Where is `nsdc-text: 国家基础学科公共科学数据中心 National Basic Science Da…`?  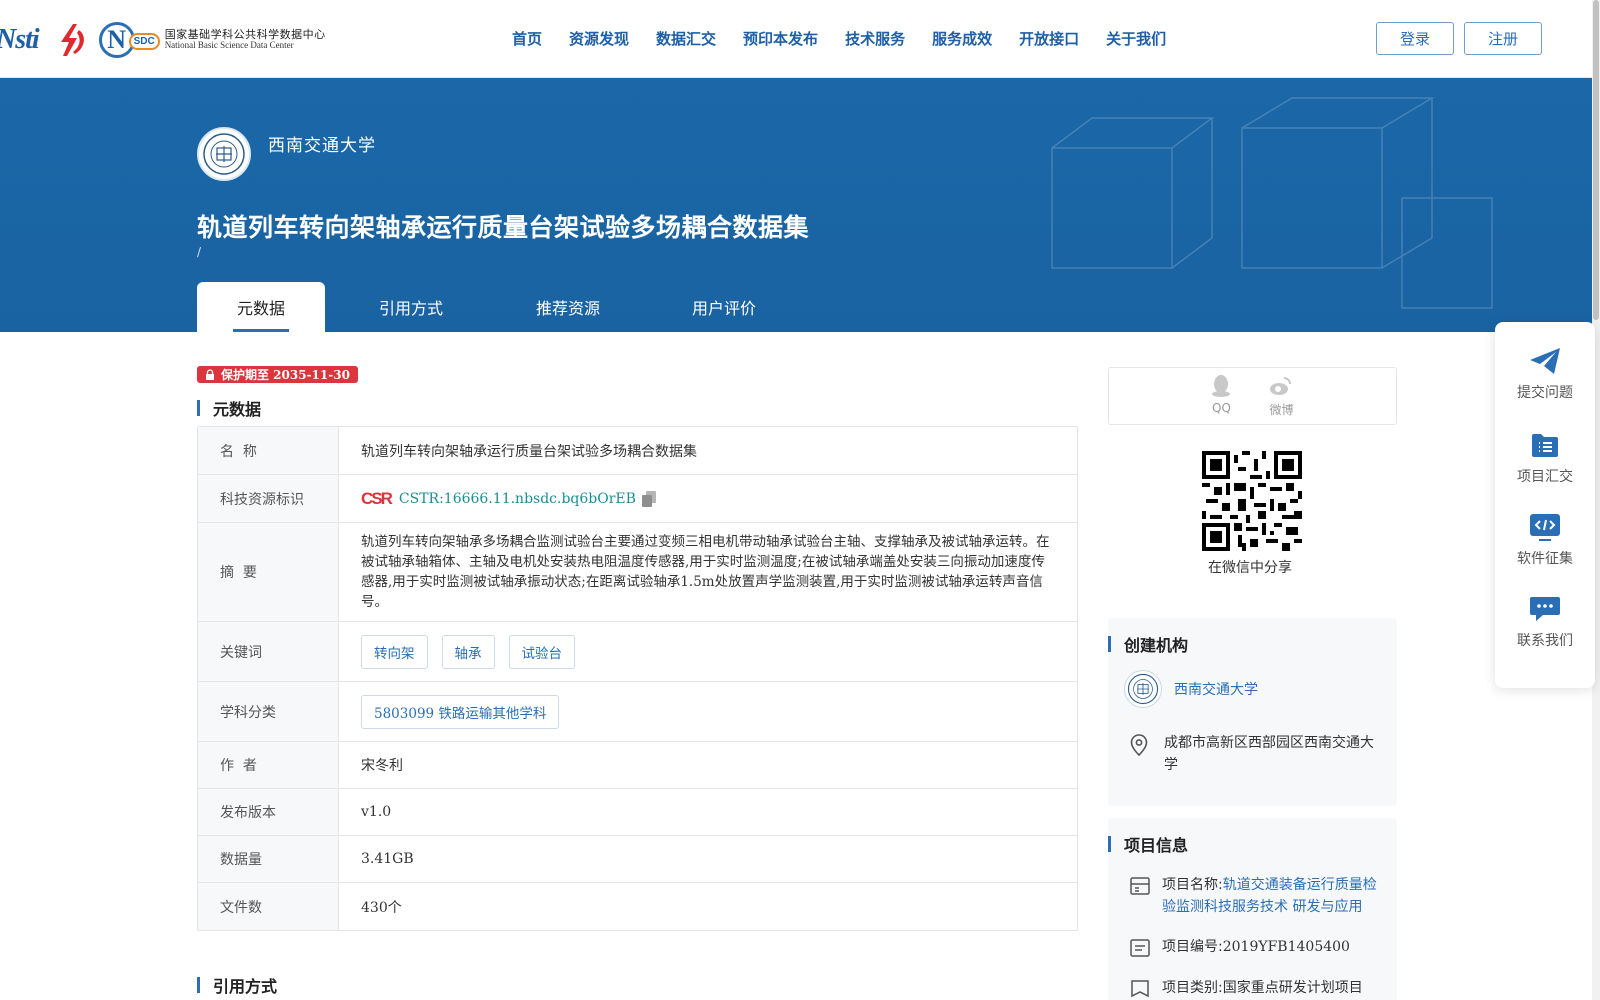 nsdc-text: 国家基础学科公共科学数据中心 National Basic Science Da… is located at coordinates (245, 39).